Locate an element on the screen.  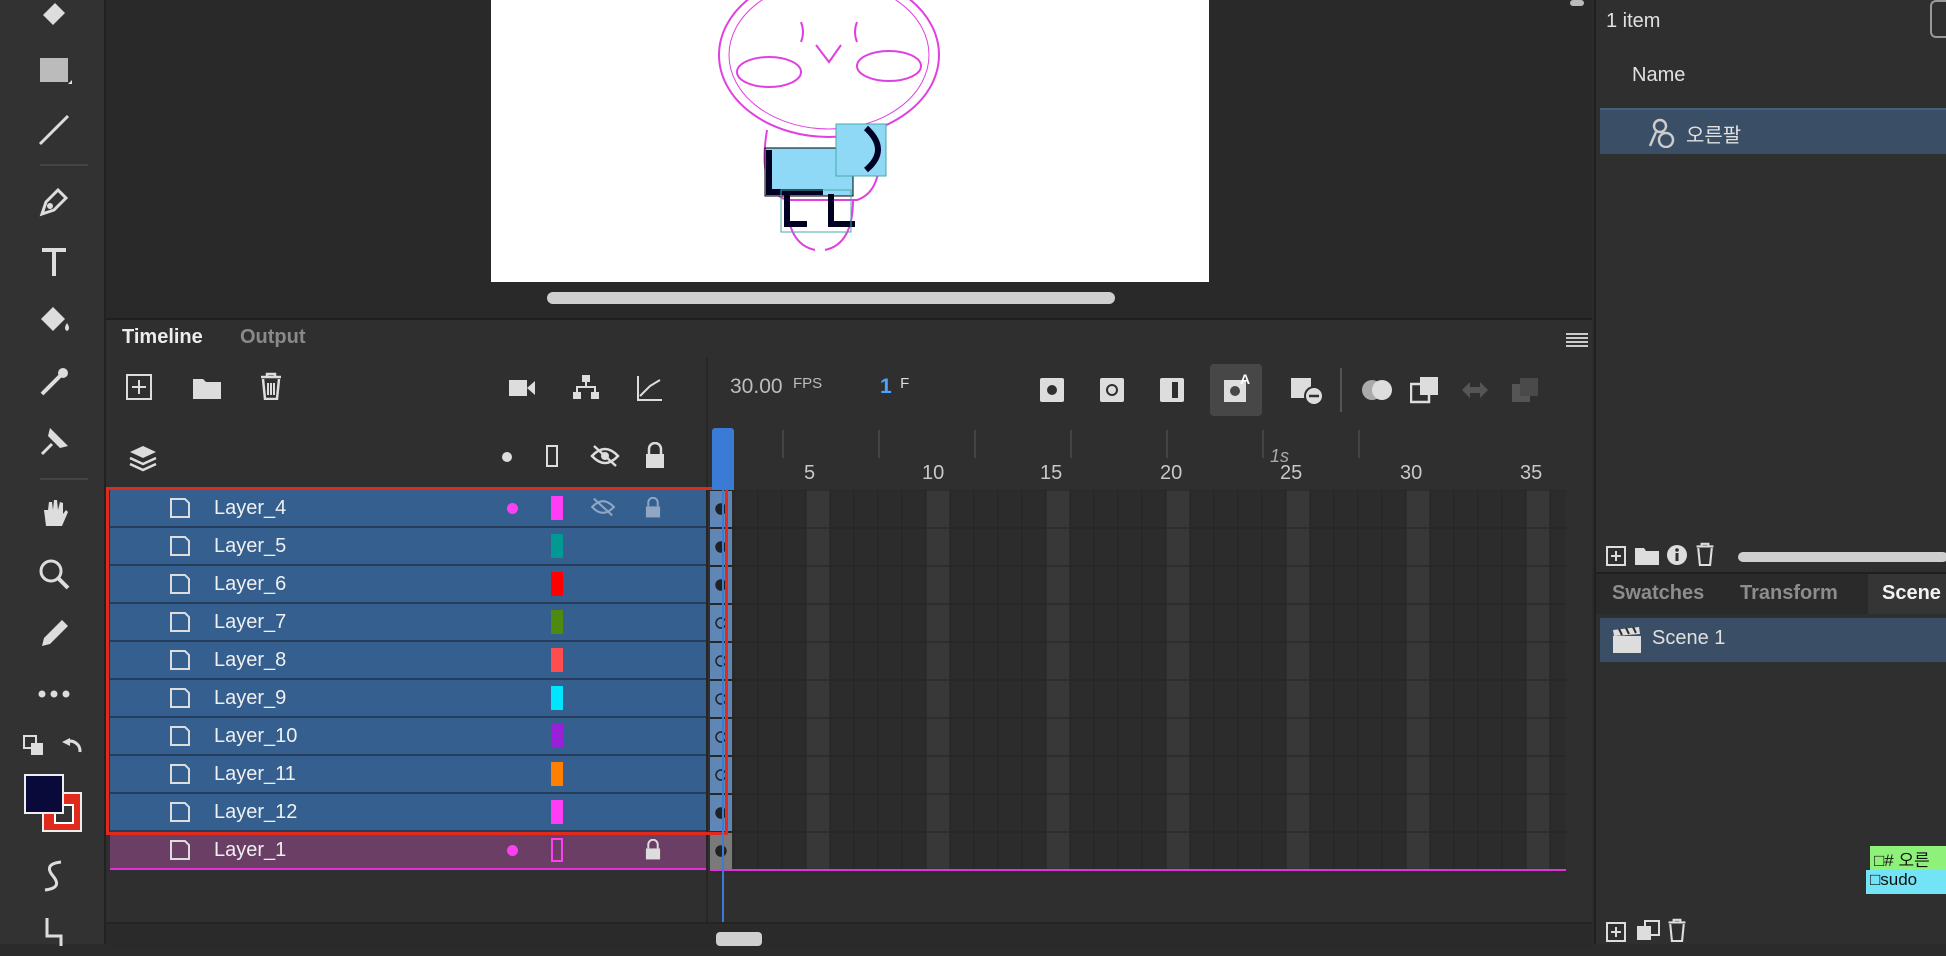
delete-layer-icon is located at coordinates (271, 388).